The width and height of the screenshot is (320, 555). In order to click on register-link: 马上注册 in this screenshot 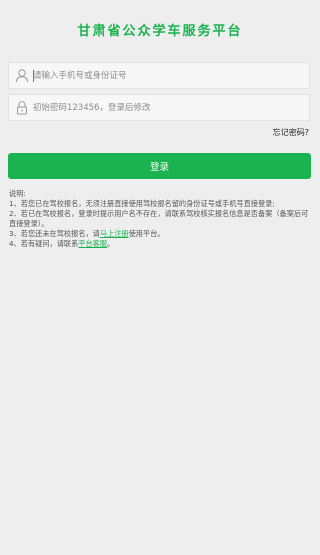, I will do `click(114, 233)`.